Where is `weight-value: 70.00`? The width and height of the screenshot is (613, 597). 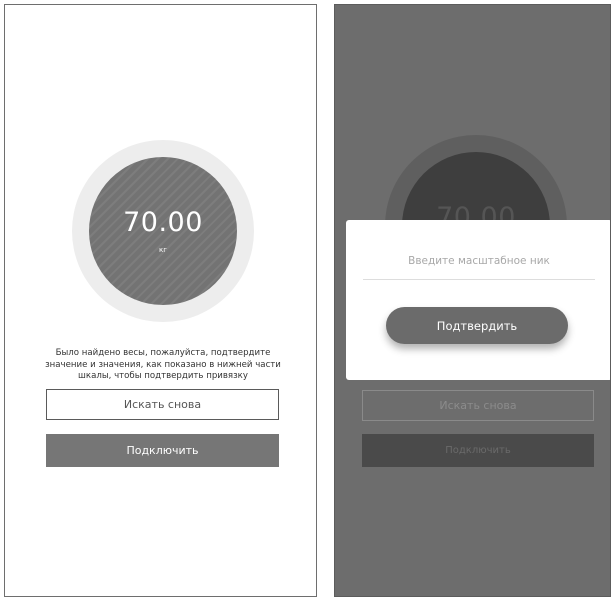 weight-value: 70.00 is located at coordinates (163, 222).